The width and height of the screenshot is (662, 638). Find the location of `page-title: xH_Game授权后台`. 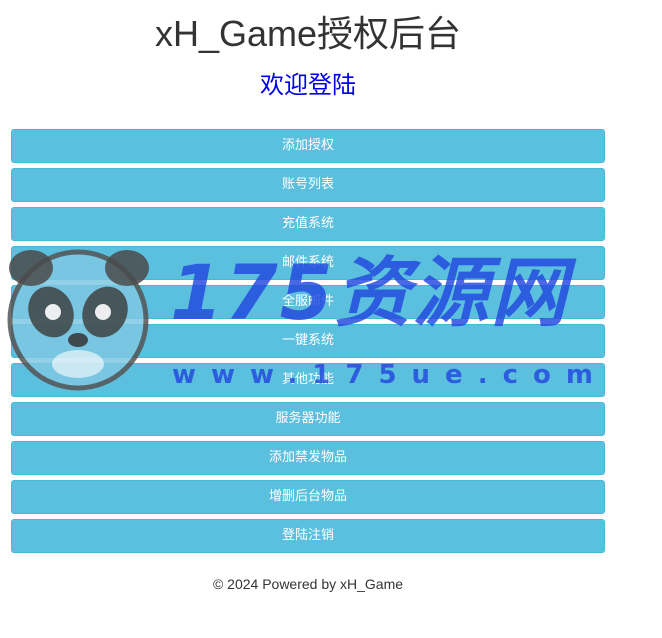

page-title: xH_Game授权后台 is located at coordinates (308, 33).